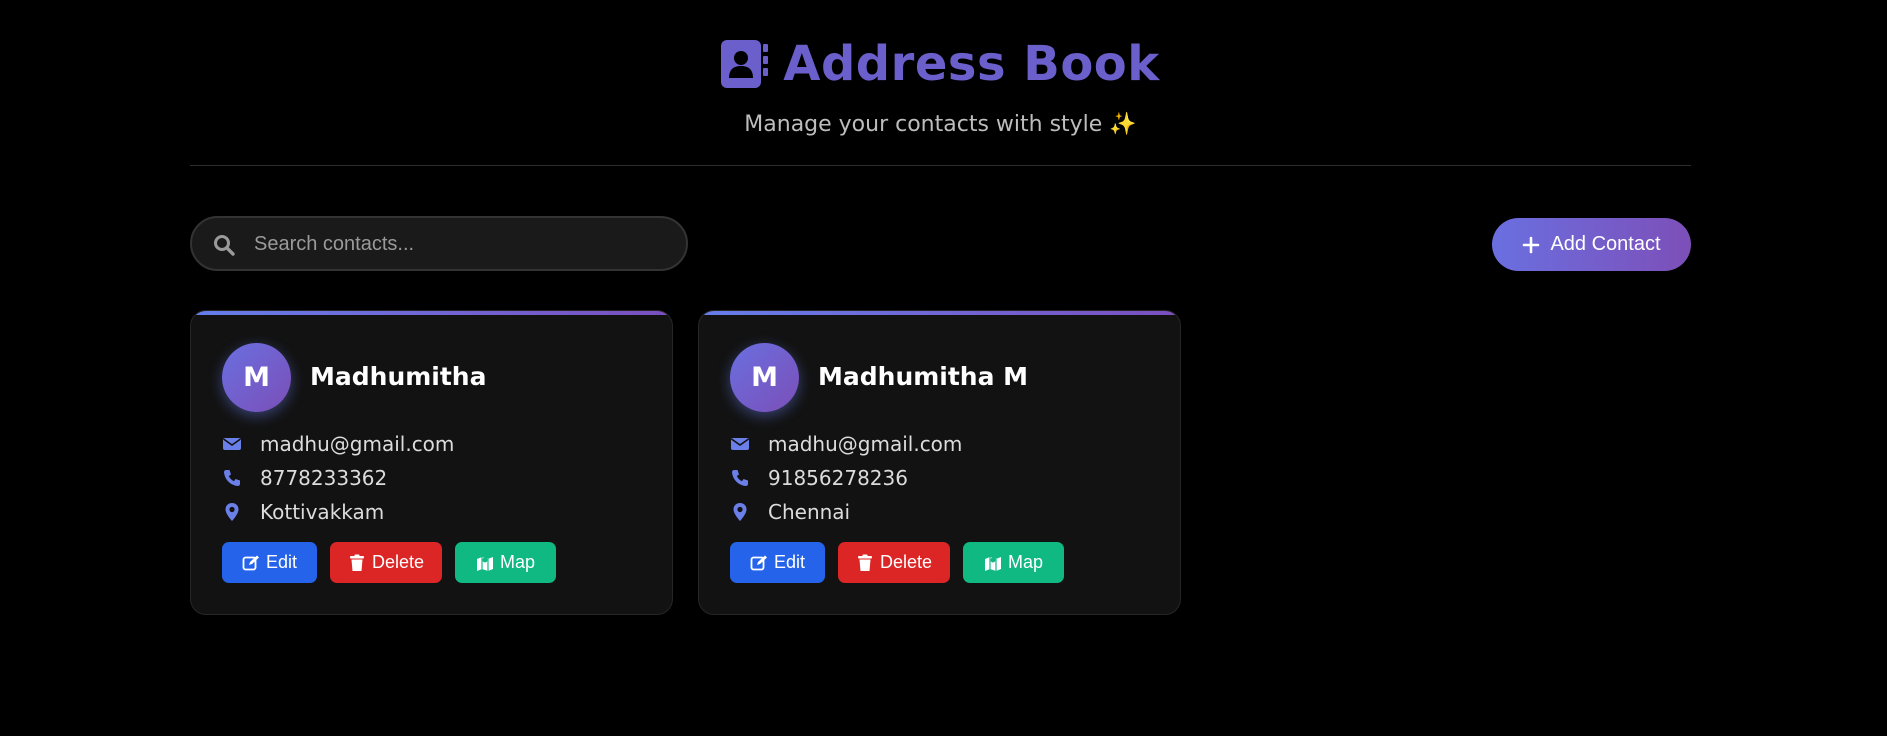 The height and width of the screenshot is (736, 1887). I want to click on contact-phone: 91856278236, so click(838, 478).